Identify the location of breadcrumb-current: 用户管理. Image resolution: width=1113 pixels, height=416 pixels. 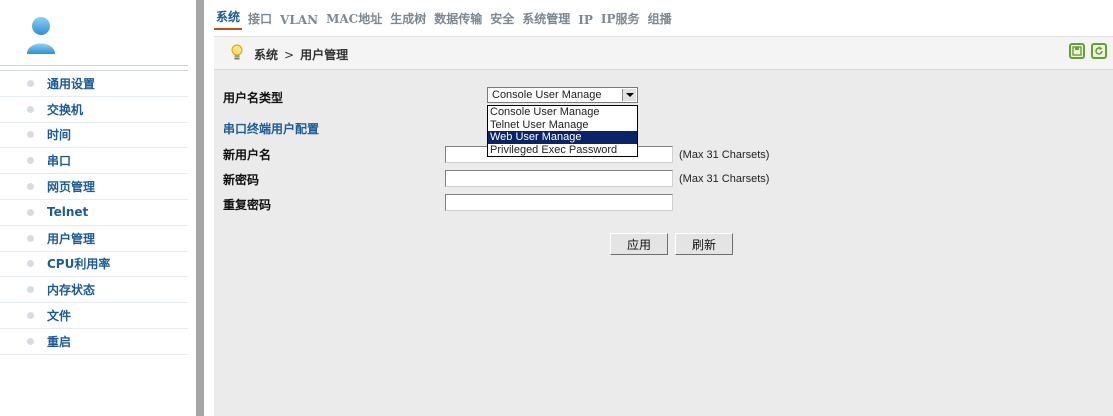
(324, 55).